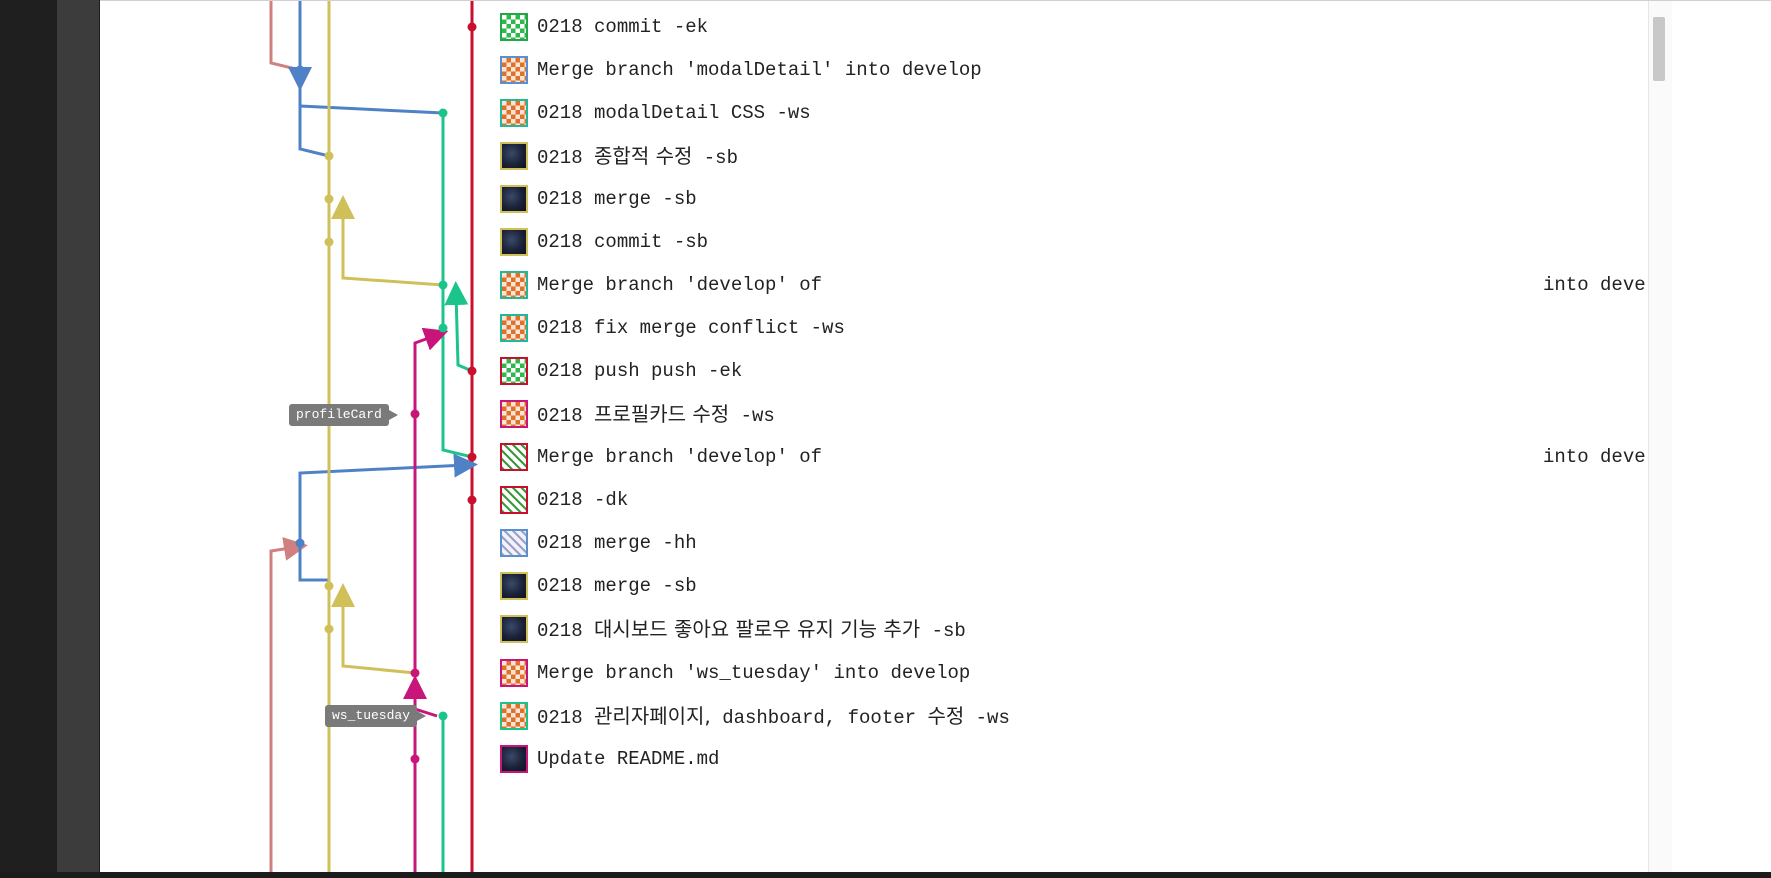 The width and height of the screenshot is (1771, 878). Describe the element at coordinates (1075, 115) in the screenshot. I see `commit-row: 0218 modalDetail CSS -ws` at that location.